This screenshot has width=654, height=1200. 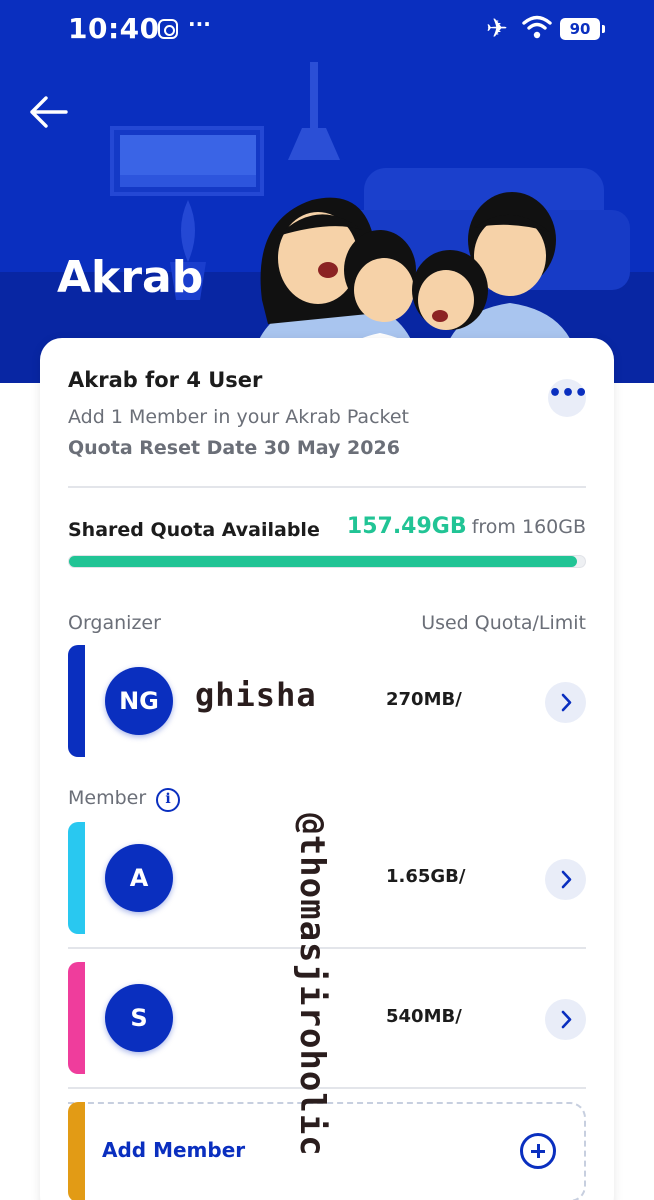 What do you see at coordinates (114, 28) in the screenshot?
I see `status-time: 10:40` at bounding box center [114, 28].